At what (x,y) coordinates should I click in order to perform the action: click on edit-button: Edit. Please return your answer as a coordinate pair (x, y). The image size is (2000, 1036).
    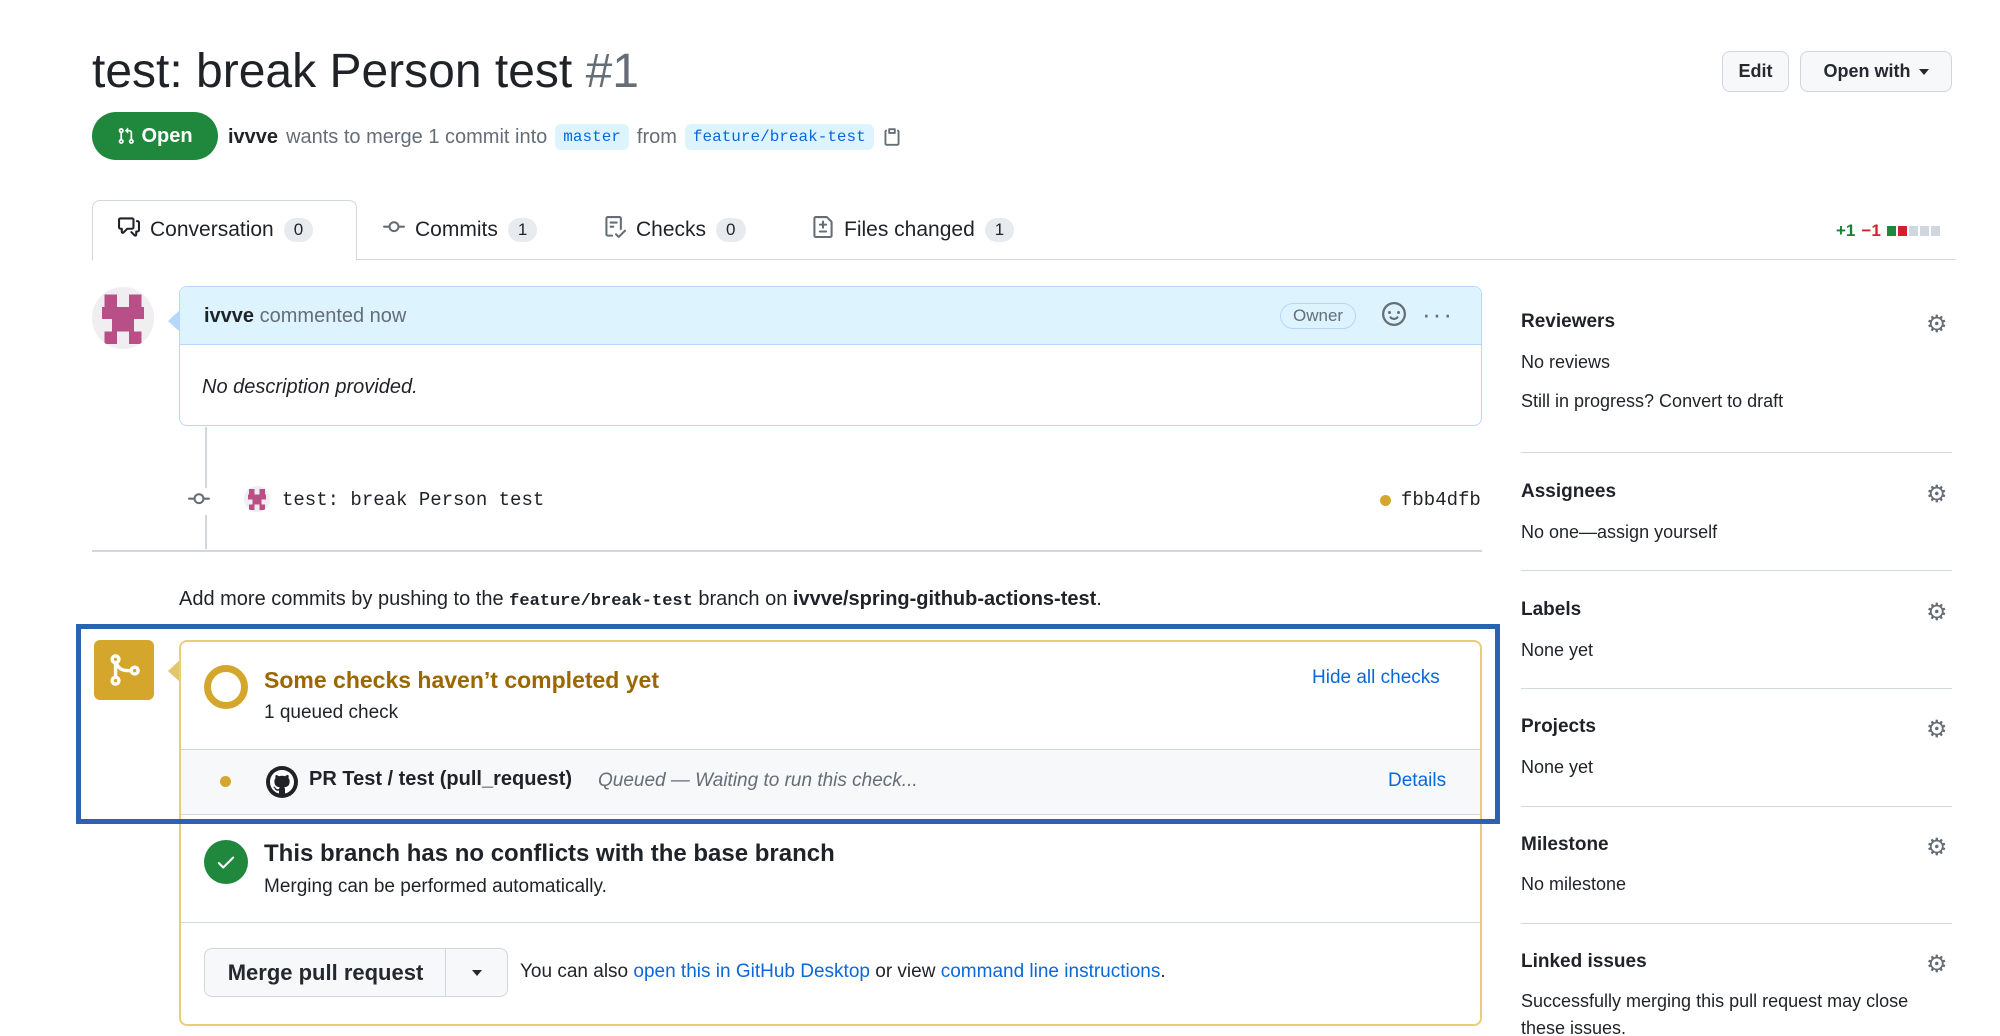
    Looking at the image, I should click on (1755, 71).